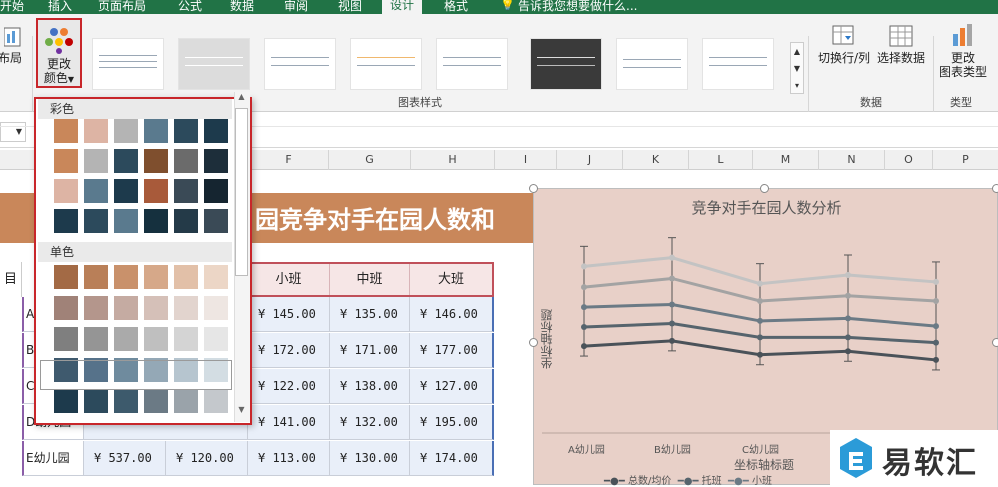 This screenshot has height=487, width=998. Describe the element at coordinates (53, 458) in the screenshot. I see `row-name-cell: E幼儿园` at that location.